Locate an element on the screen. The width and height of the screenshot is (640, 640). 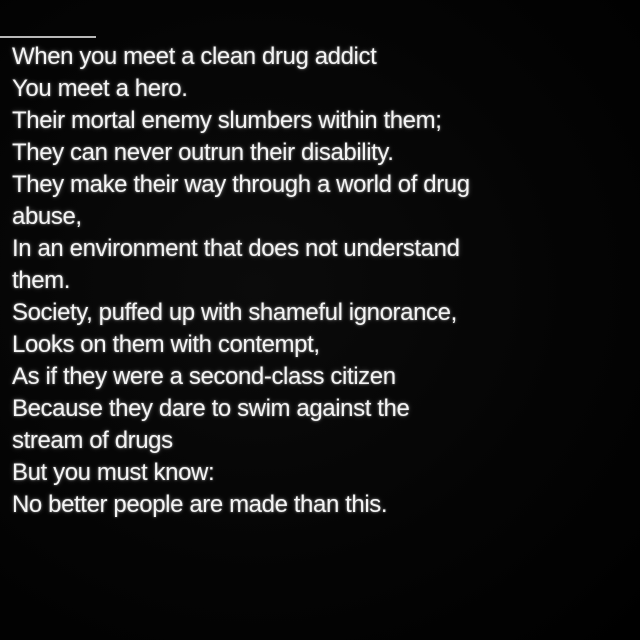
poem-line-13: stream of drugs is located at coordinates (92, 440).